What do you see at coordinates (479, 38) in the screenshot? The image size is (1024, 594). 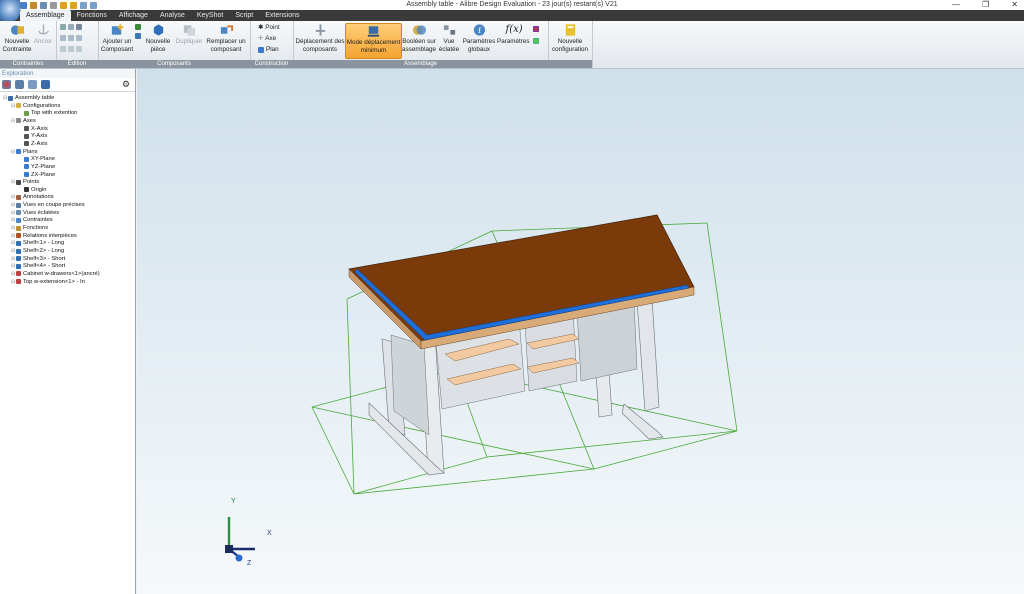 I see `parametres-globaux-button: f Paramètres globaux` at bounding box center [479, 38].